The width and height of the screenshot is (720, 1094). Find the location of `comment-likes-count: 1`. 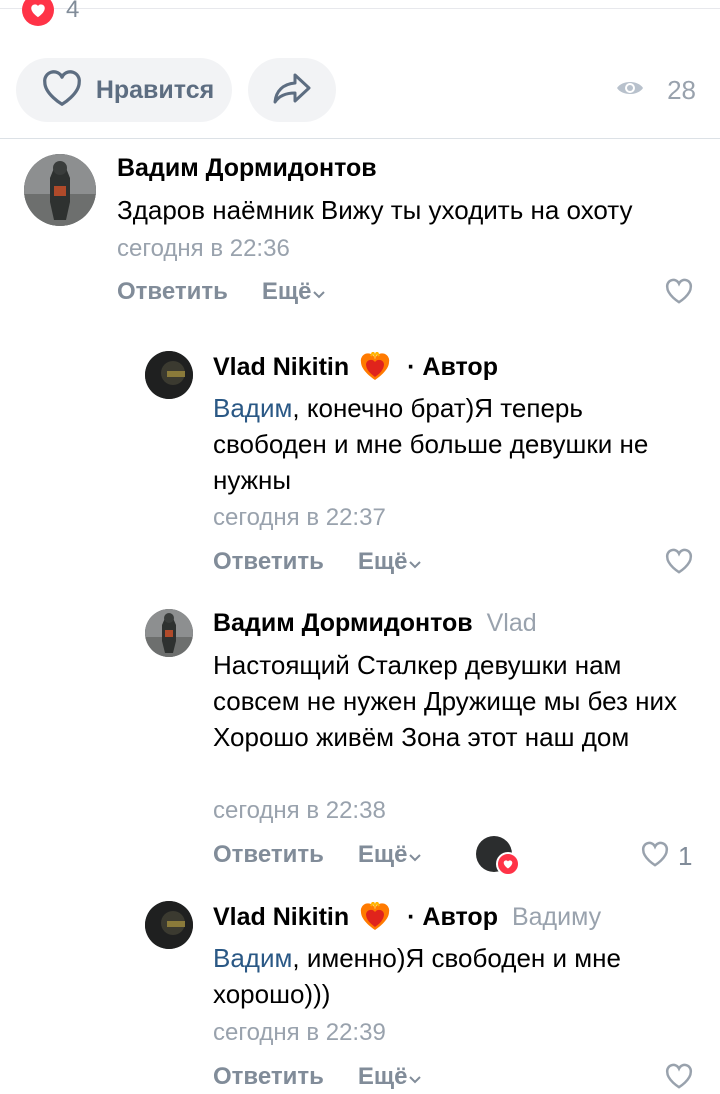

comment-likes-count: 1 is located at coordinates (685, 856).